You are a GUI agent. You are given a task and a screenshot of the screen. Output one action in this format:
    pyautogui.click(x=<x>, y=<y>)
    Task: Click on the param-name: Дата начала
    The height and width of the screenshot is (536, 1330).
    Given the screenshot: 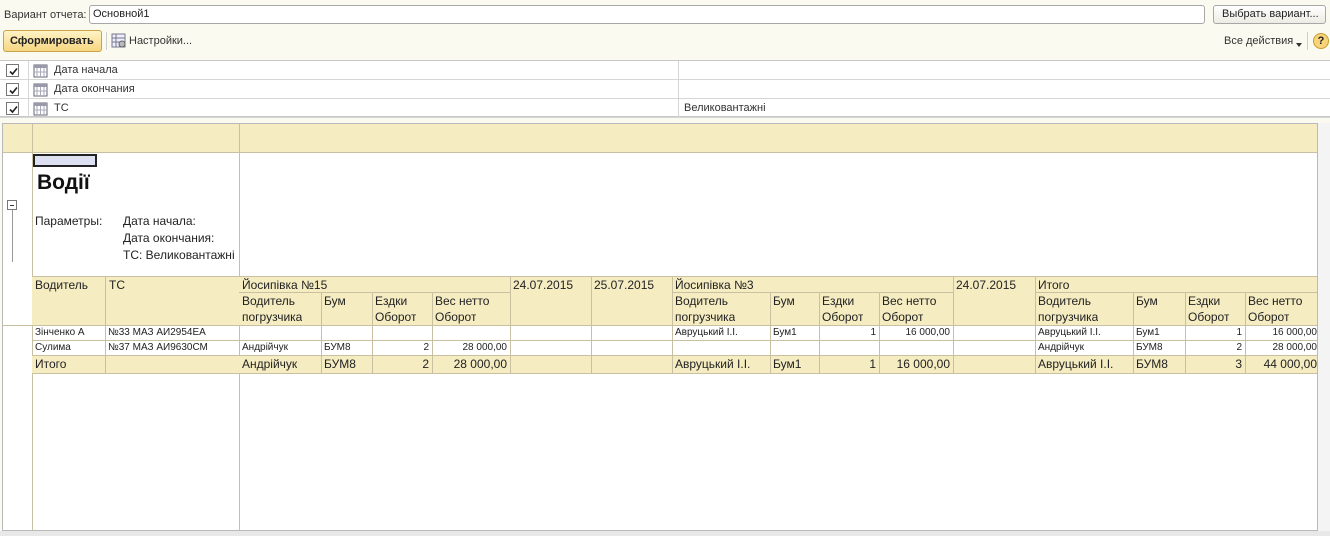 What is the action you would take?
    pyautogui.click(x=86, y=70)
    